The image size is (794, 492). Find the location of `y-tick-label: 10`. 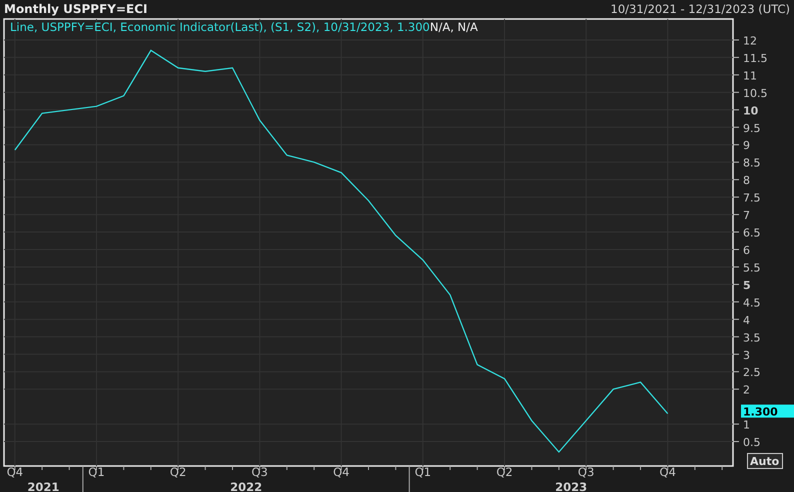

y-tick-label: 10 is located at coordinates (750, 111).